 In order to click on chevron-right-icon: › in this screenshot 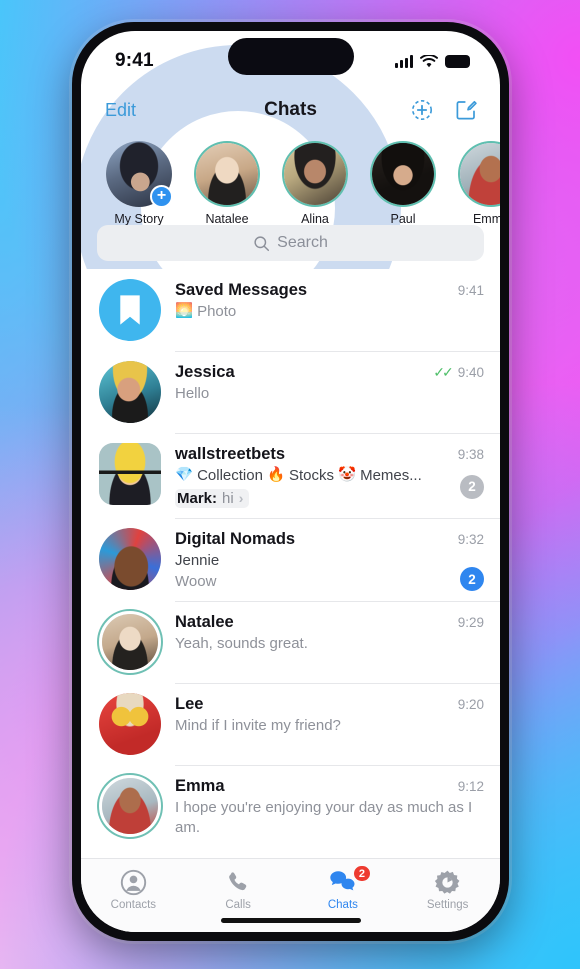, I will do `click(241, 498)`.